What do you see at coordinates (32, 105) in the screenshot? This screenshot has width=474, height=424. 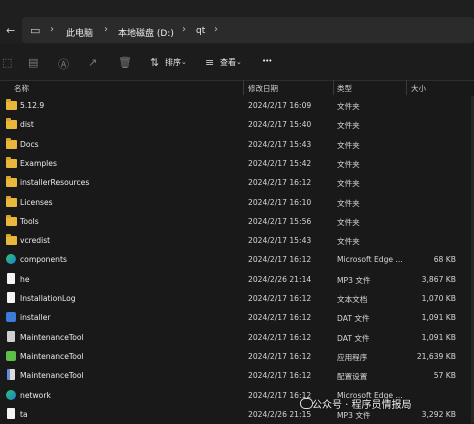 I see `file-name: 5.12.9` at bounding box center [32, 105].